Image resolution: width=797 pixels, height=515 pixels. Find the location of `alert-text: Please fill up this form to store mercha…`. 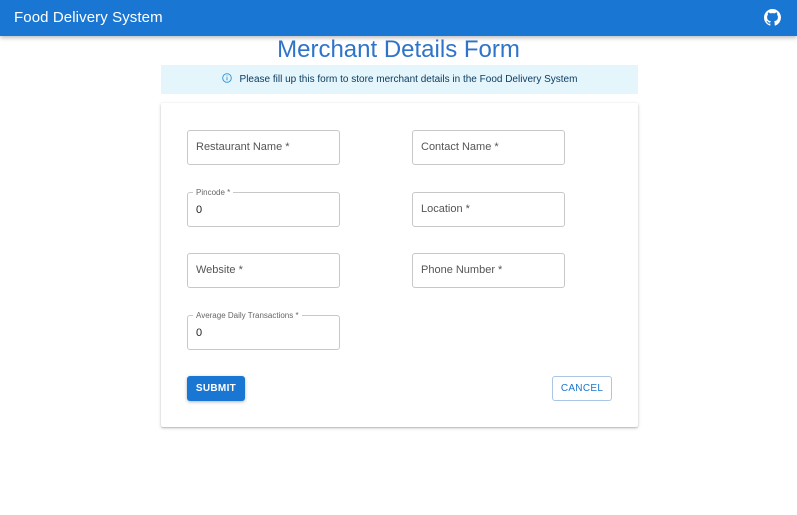

alert-text: Please fill up this form to store mercha… is located at coordinates (408, 79).